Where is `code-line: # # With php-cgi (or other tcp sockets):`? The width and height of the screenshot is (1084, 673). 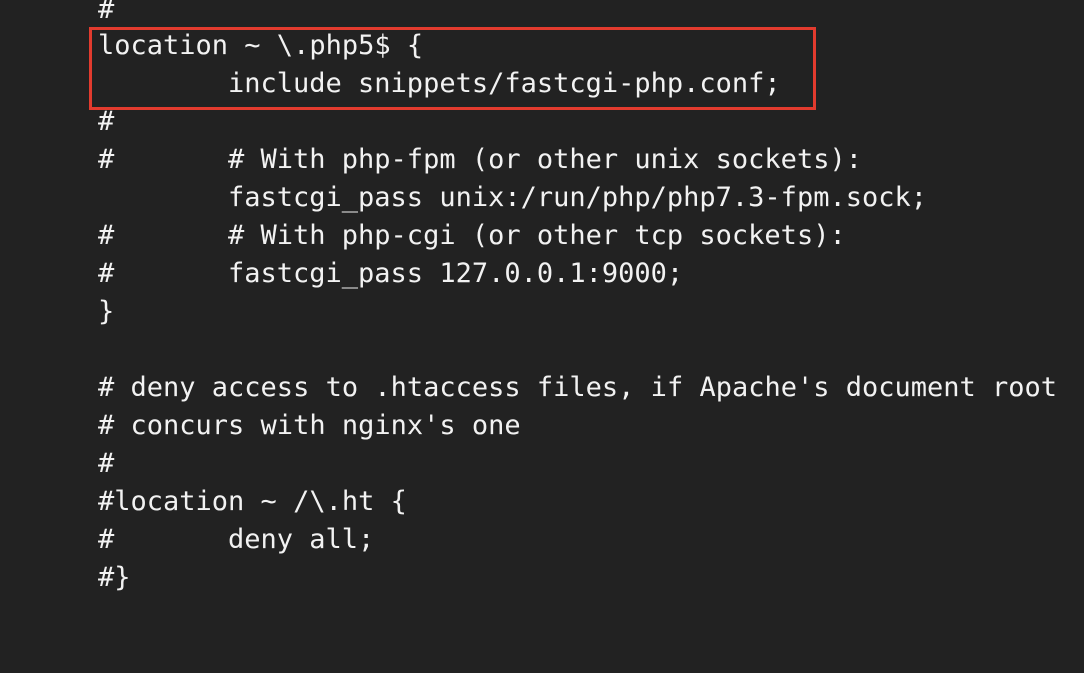
code-line: # # With php-cgi (or other tcp sockets): is located at coordinates (423, 236).